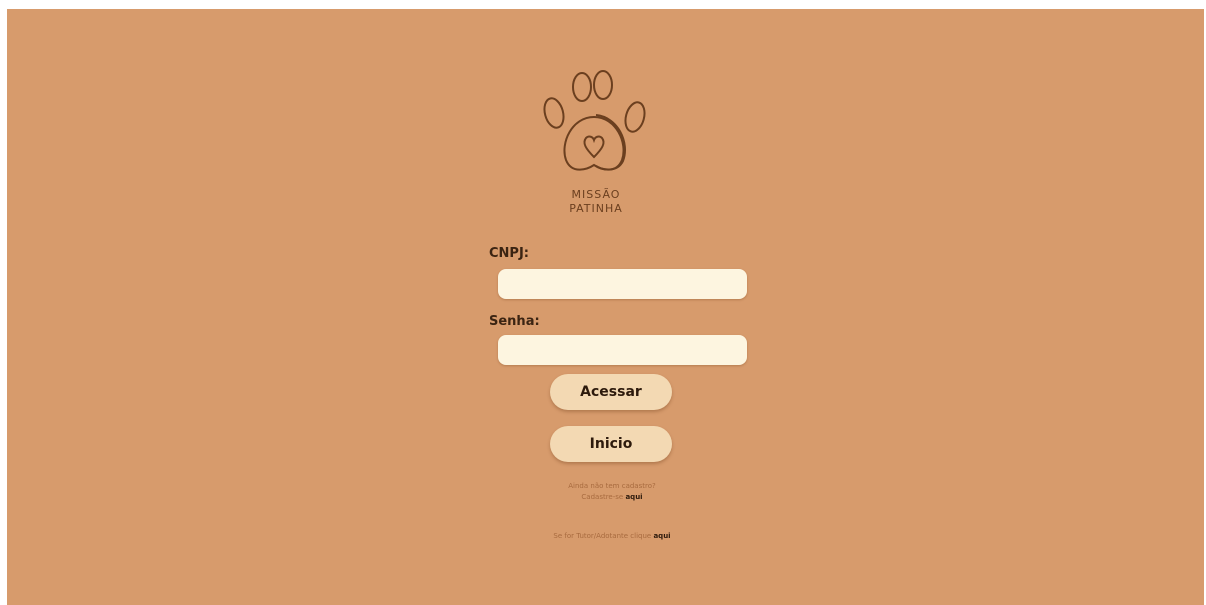 Image resolution: width=1206 pixels, height=605 pixels. Describe the element at coordinates (596, 194) in the screenshot. I see `logo-text-line1: MISSÃO` at that location.